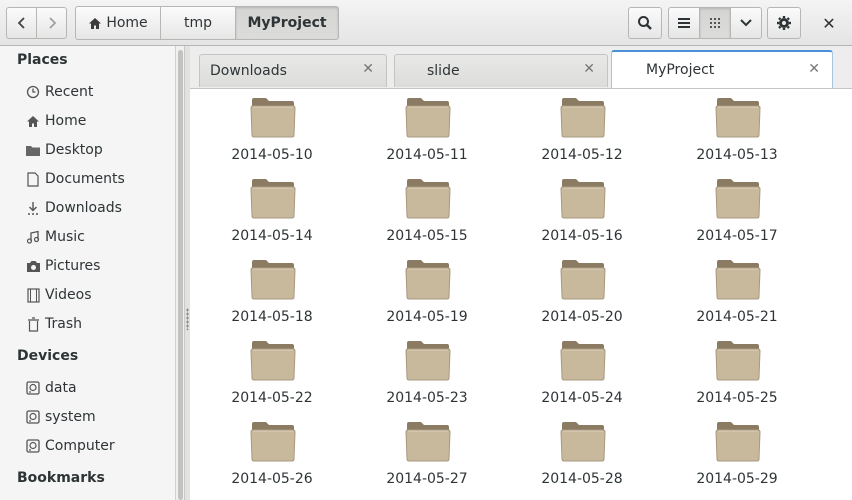 The image size is (852, 500). I want to click on sidebar-item-documents: Documents, so click(99, 179).